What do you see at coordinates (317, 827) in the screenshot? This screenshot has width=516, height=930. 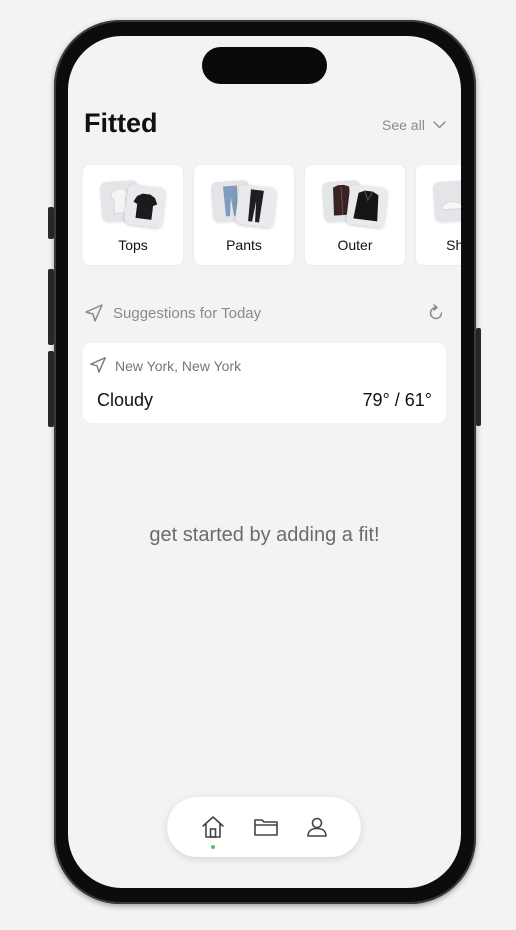 I see `person-icon` at bounding box center [317, 827].